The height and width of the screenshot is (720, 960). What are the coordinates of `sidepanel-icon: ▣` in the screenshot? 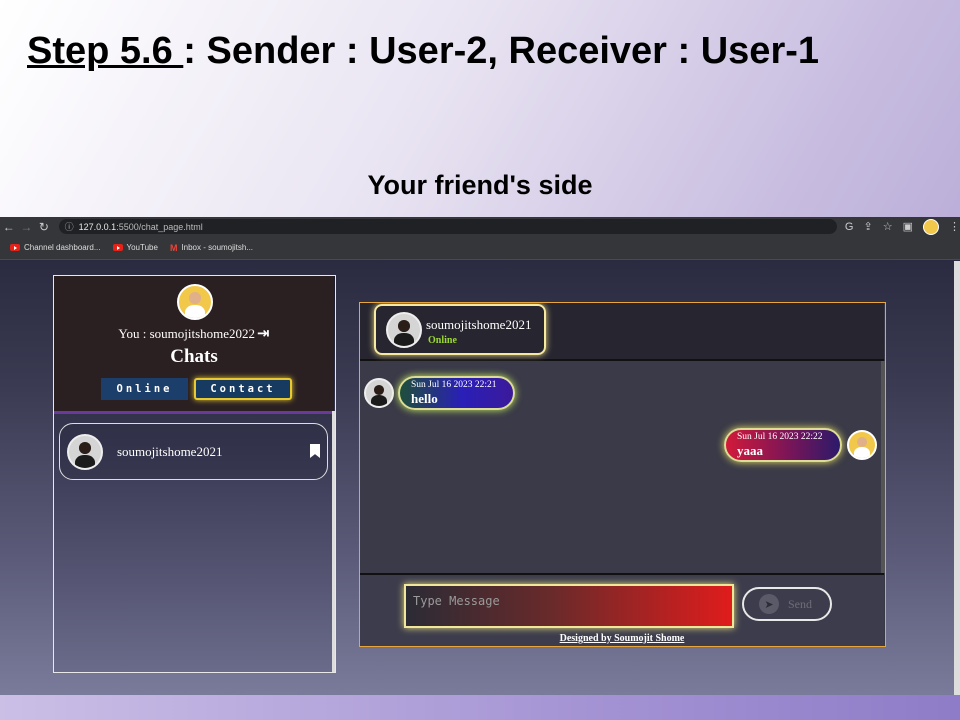 It's located at (908, 226).